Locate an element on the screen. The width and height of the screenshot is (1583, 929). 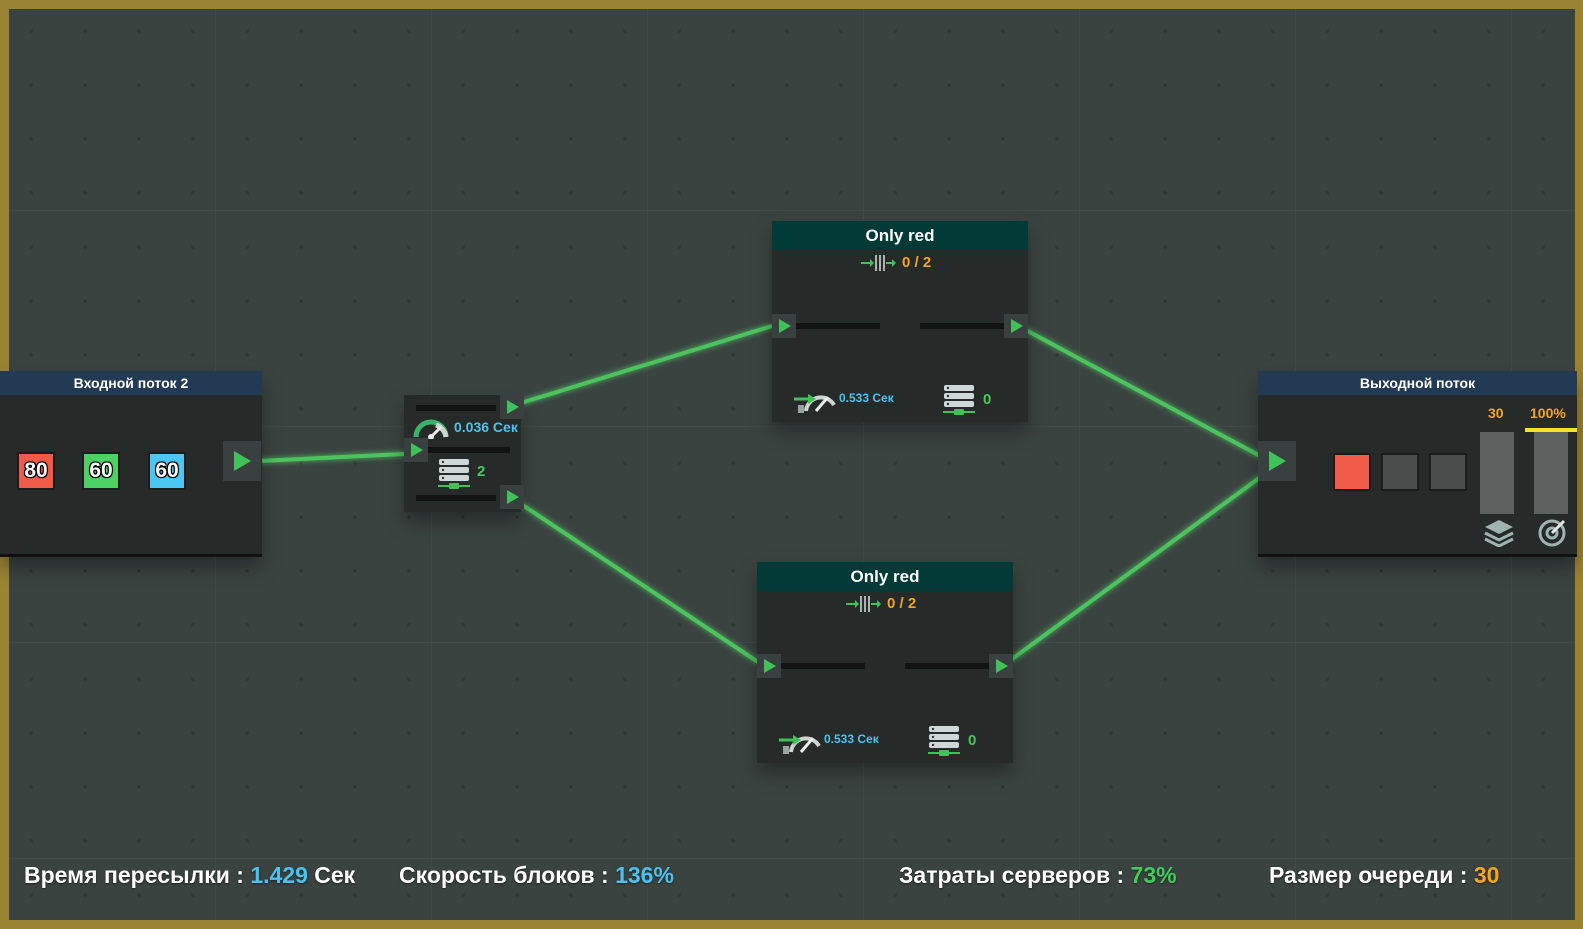
output-queue-value: 30 is located at coordinates (1496, 413).